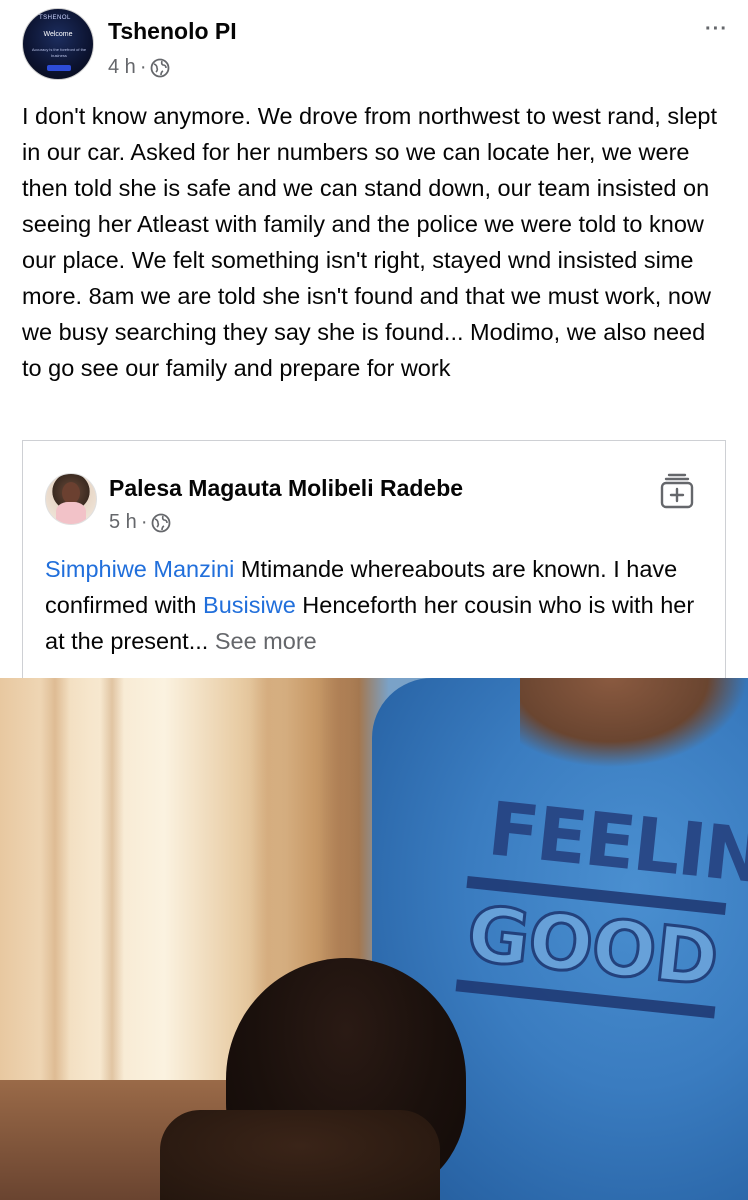 Image resolution: width=748 pixels, height=1200 pixels. What do you see at coordinates (122, 67) in the screenshot?
I see `post-time: 4 h` at bounding box center [122, 67].